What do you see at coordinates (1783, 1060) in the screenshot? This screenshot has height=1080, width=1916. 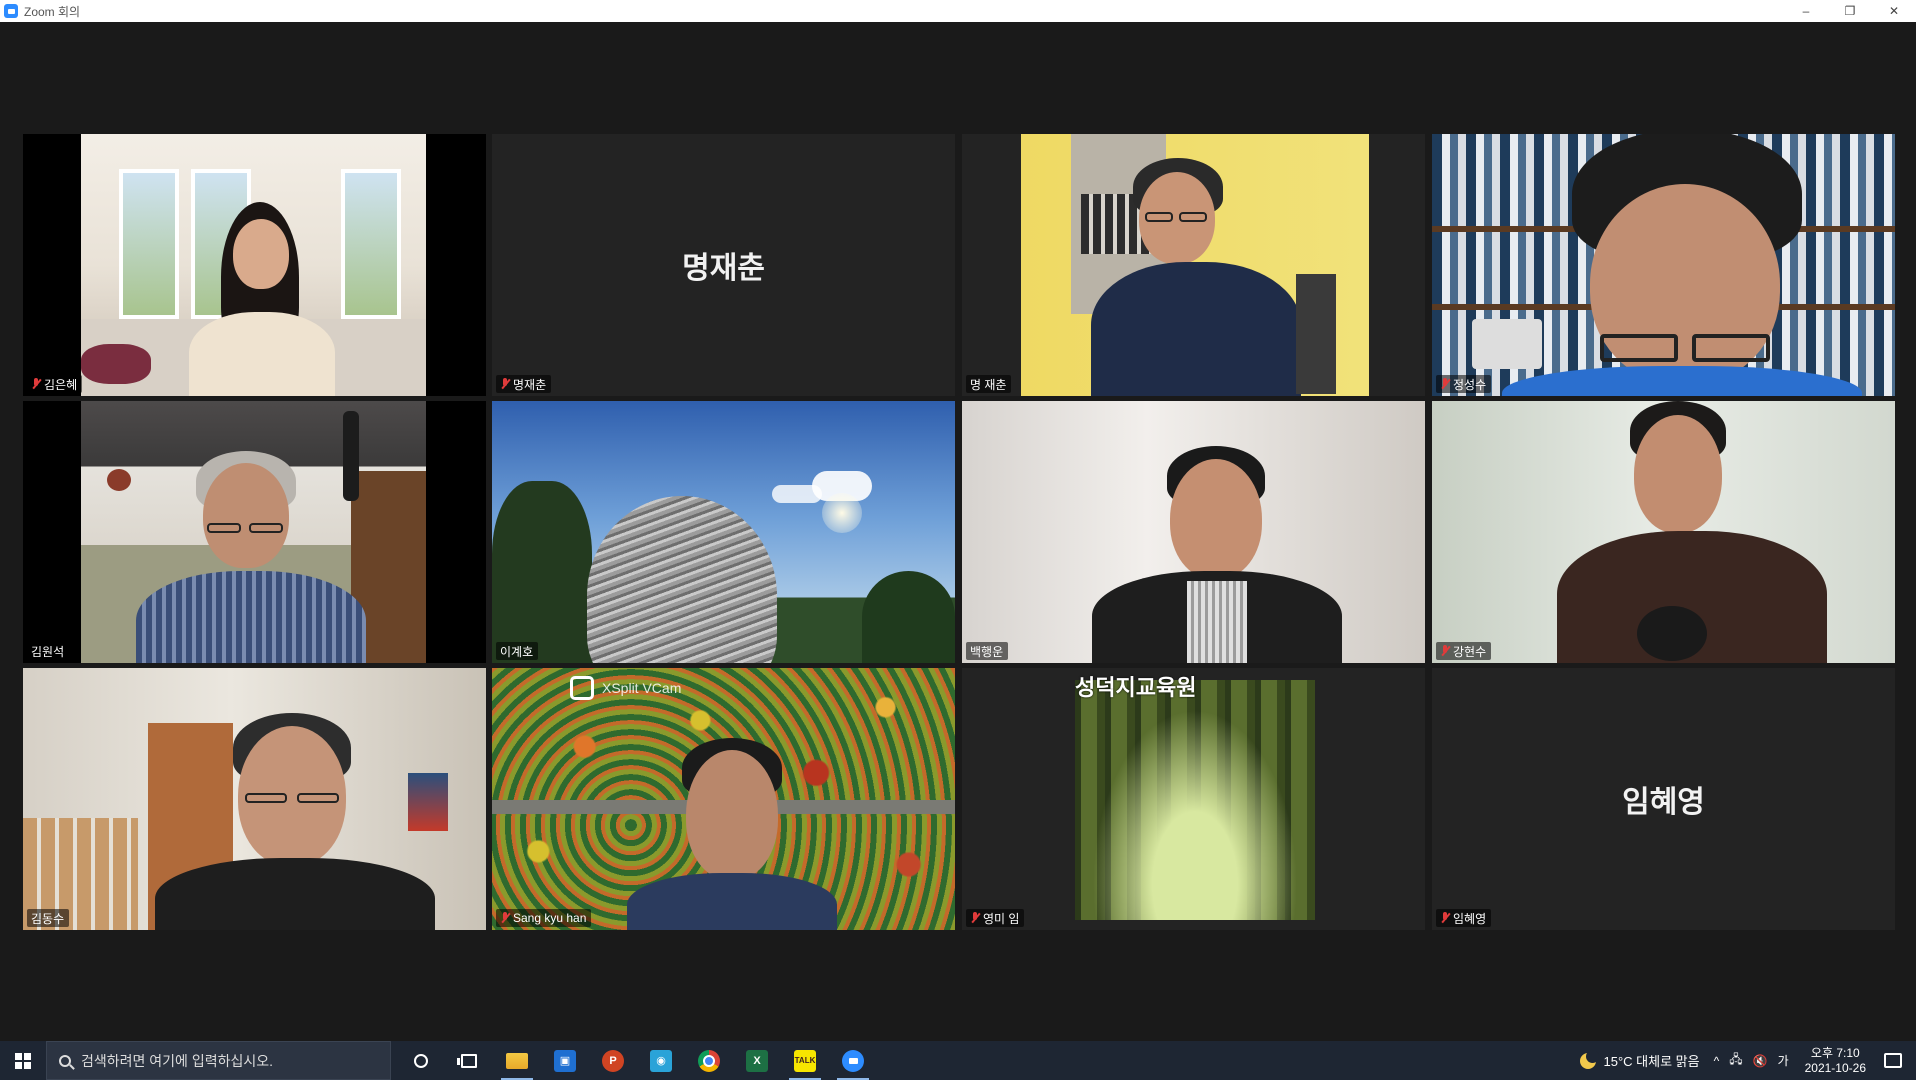 I see `ime-indicator: 가` at bounding box center [1783, 1060].